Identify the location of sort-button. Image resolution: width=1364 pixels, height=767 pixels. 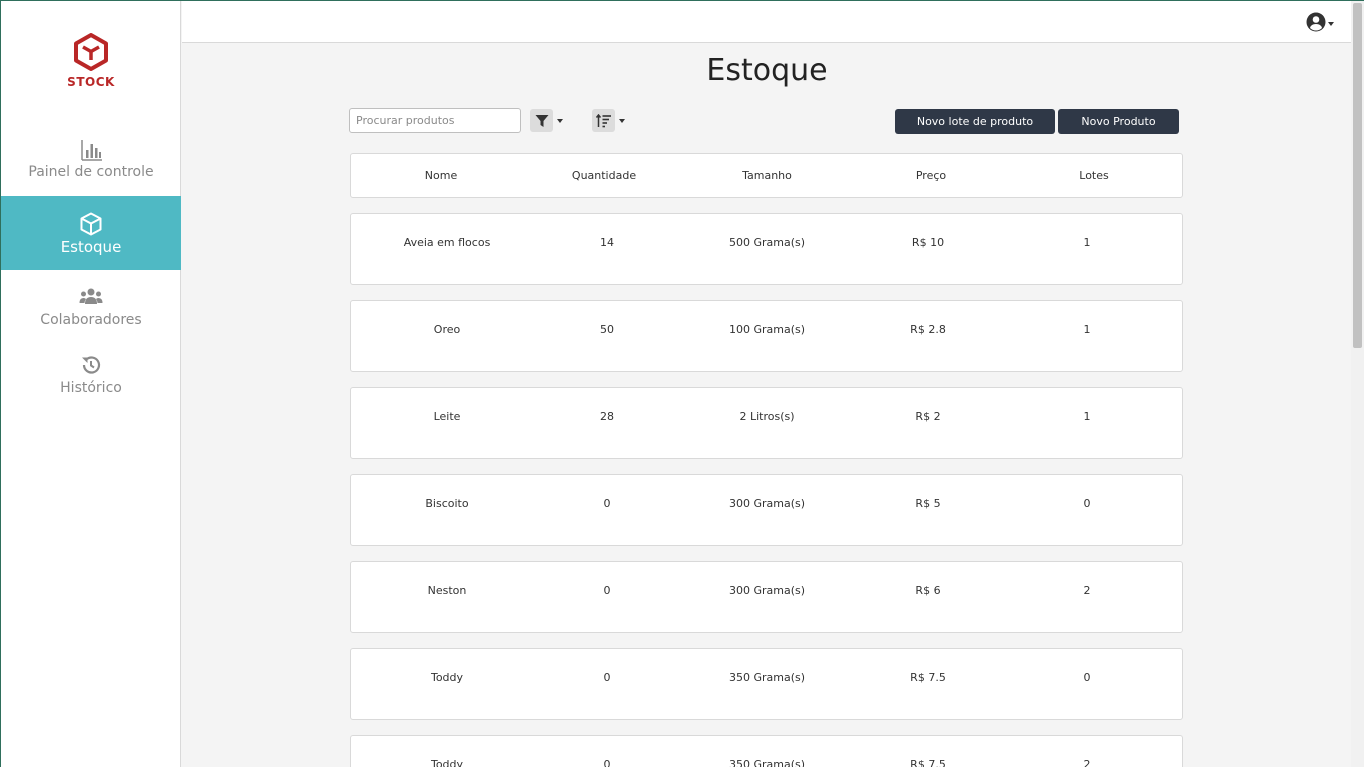
(608, 120).